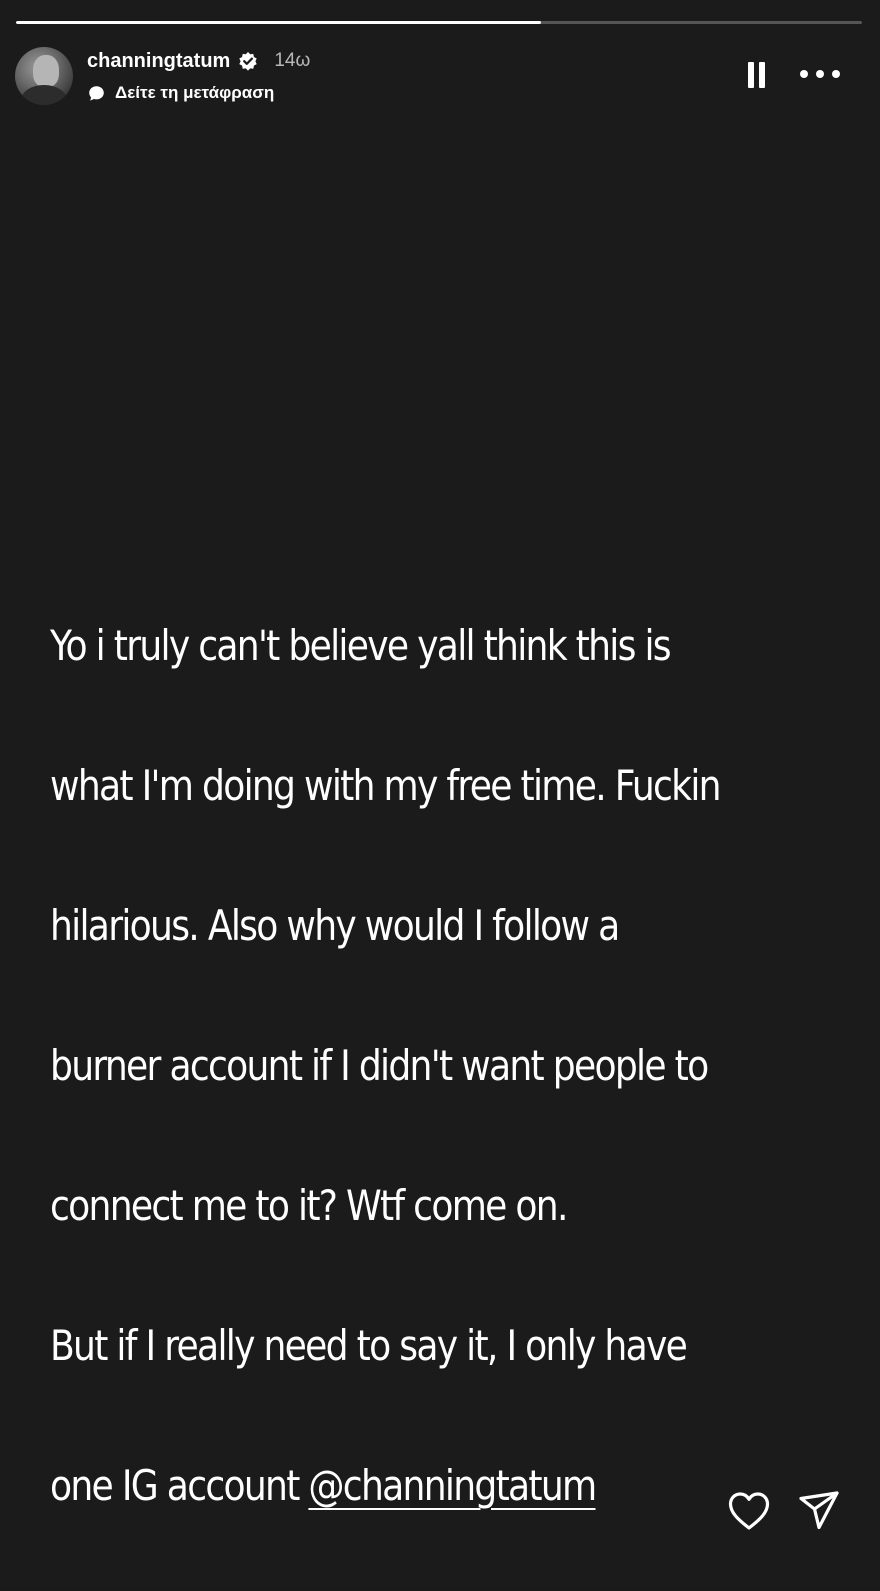 The image size is (880, 1591). I want to click on pause-button, so click(756, 75).